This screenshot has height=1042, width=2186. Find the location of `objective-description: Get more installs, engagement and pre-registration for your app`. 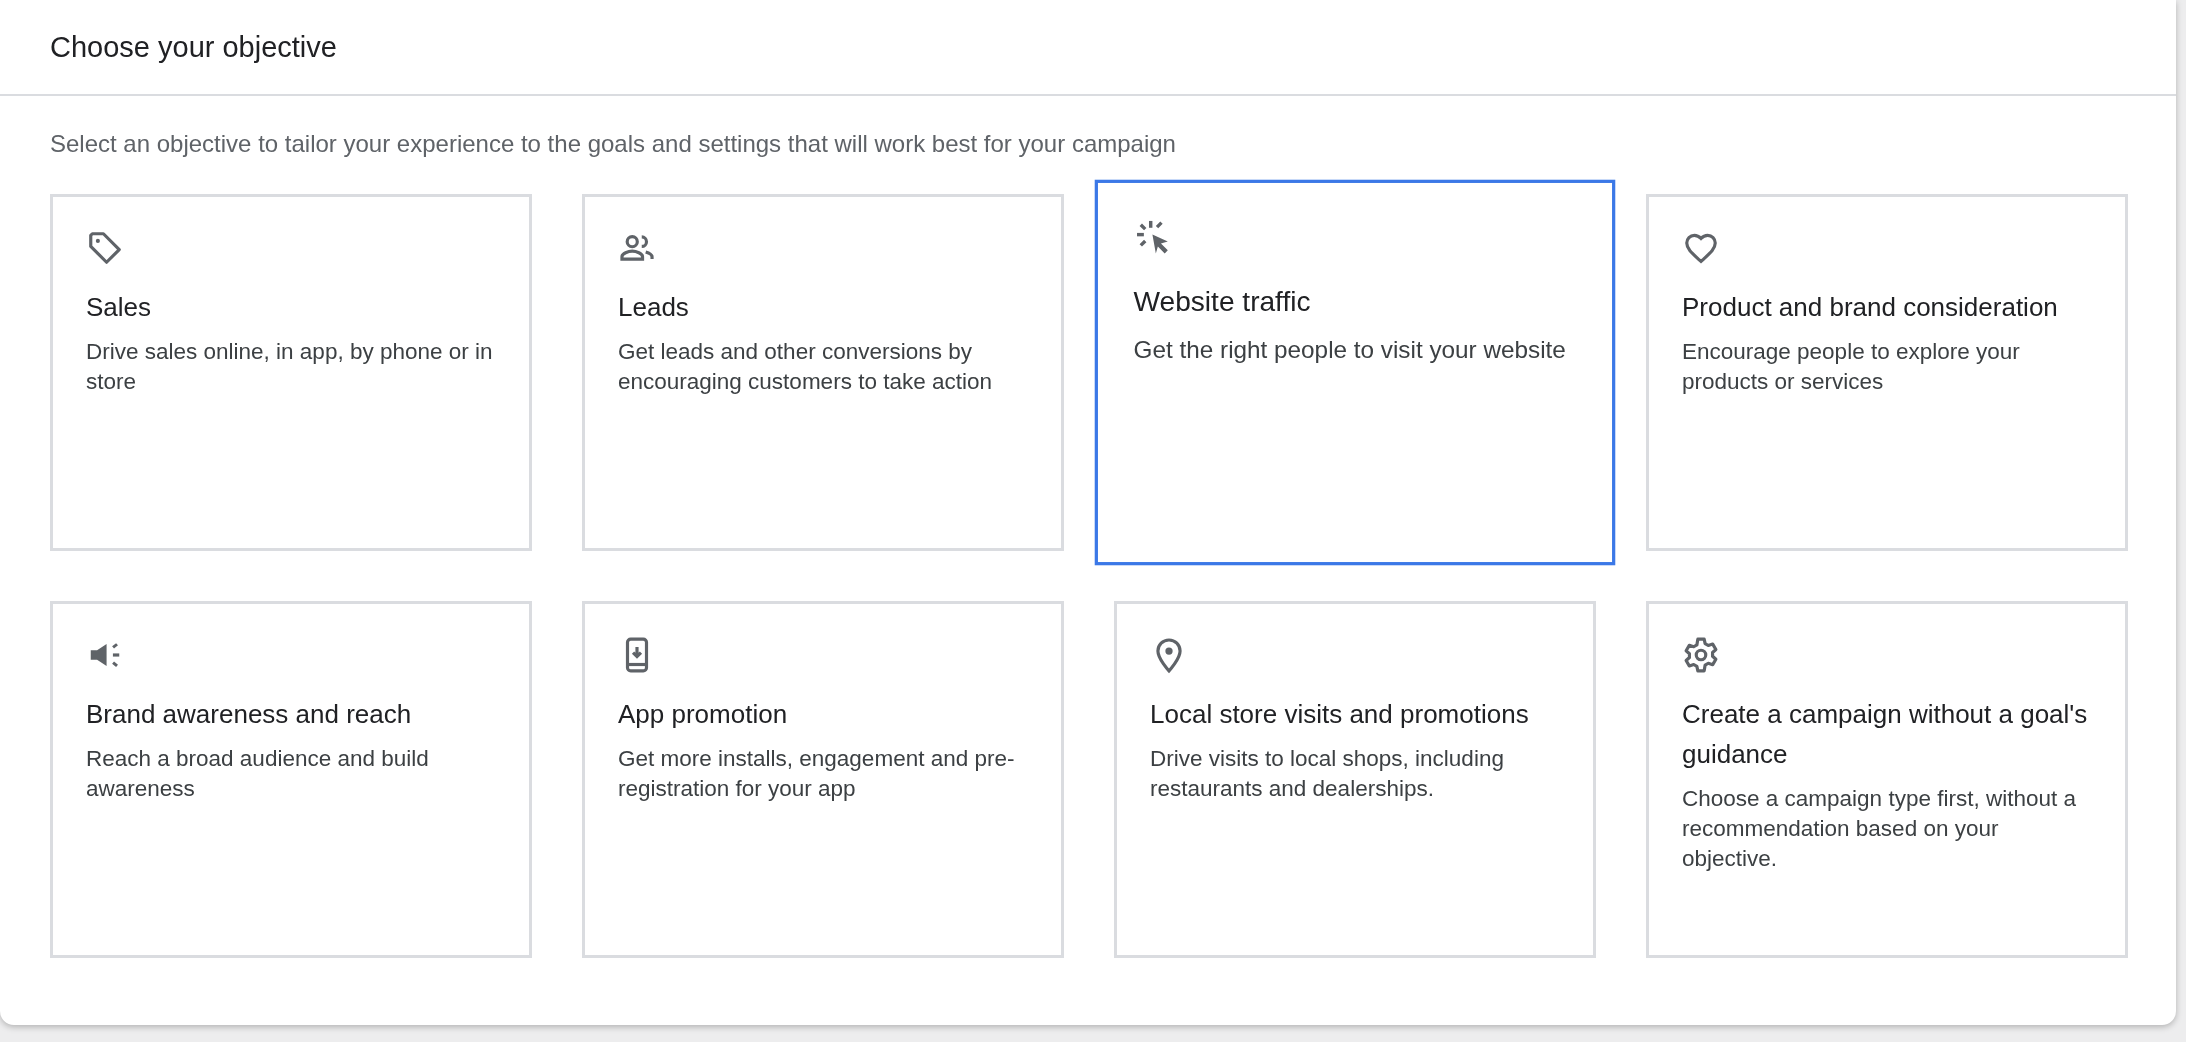

objective-description: Get more installs, engagement and pre-registration for your app is located at coordinates (817, 774).